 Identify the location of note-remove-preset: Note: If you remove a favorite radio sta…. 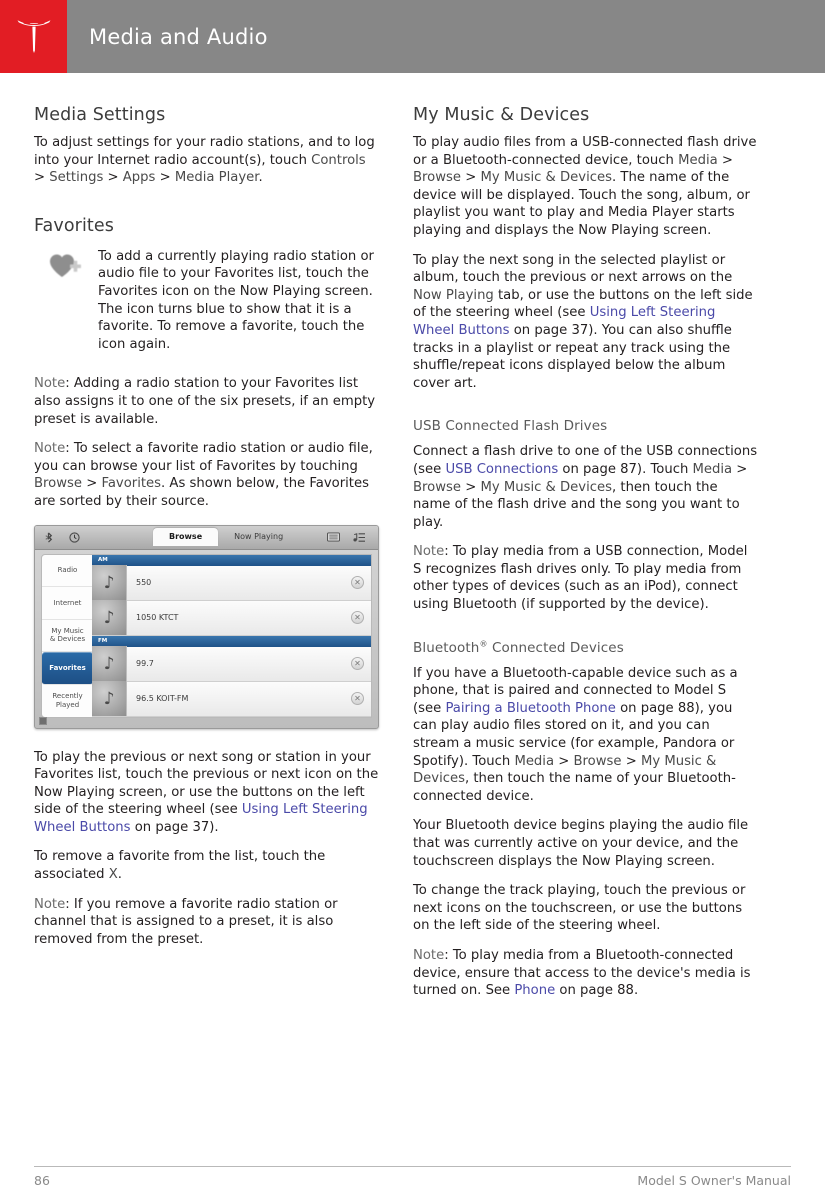
(206, 922).